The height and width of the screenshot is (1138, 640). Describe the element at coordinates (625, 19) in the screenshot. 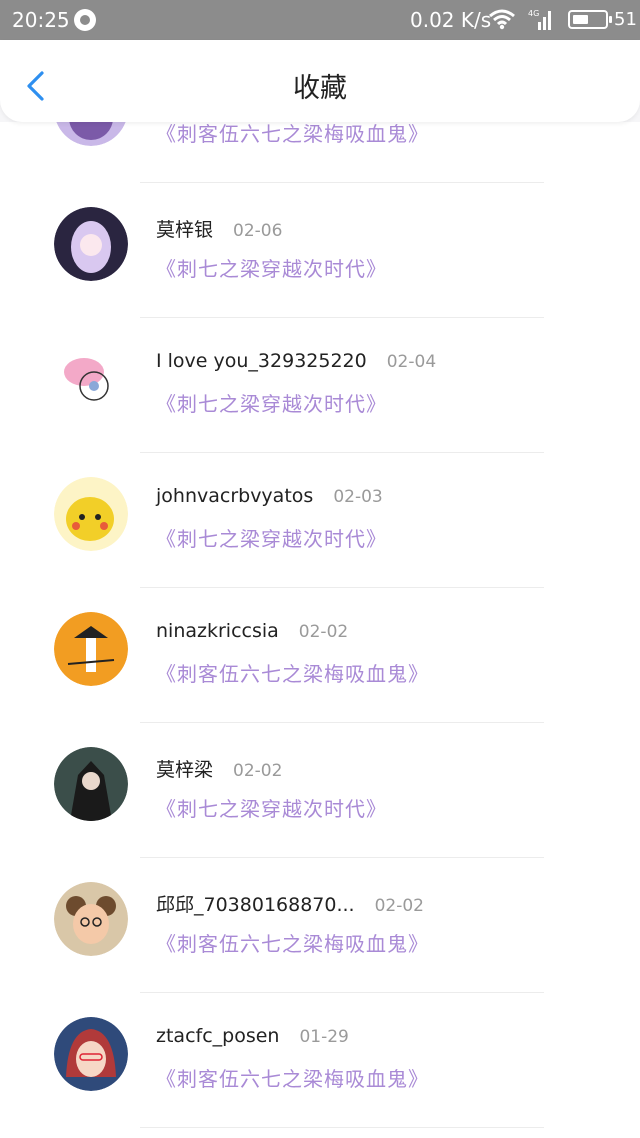

I see `battery-percent: 51` at that location.